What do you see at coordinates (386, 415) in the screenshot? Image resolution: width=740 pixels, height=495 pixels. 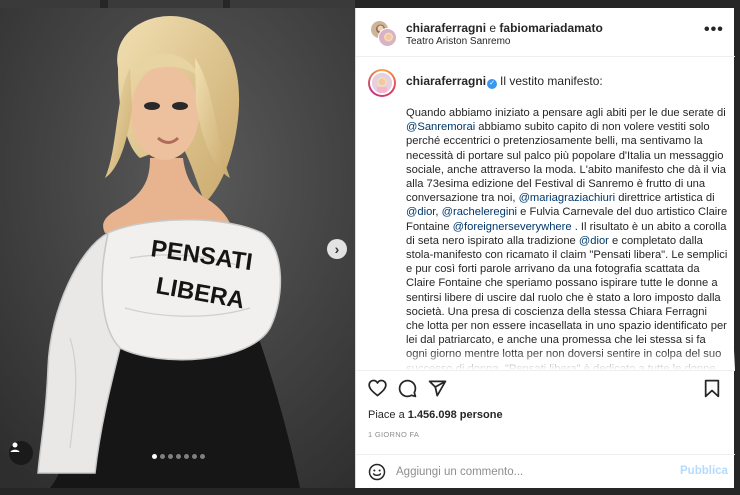 I see `likes-prefix: Piace a` at bounding box center [386, 415].